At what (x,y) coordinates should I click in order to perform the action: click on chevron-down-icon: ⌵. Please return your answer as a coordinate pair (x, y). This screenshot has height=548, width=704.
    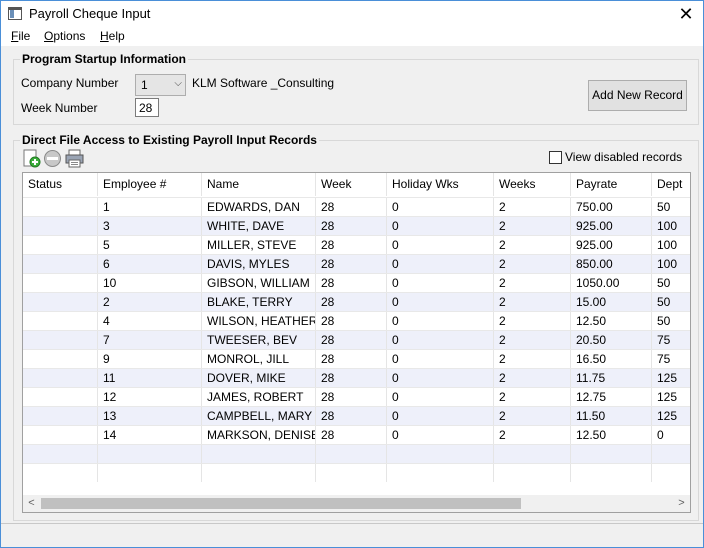
    Looking at the image, I should click on (178, 83).